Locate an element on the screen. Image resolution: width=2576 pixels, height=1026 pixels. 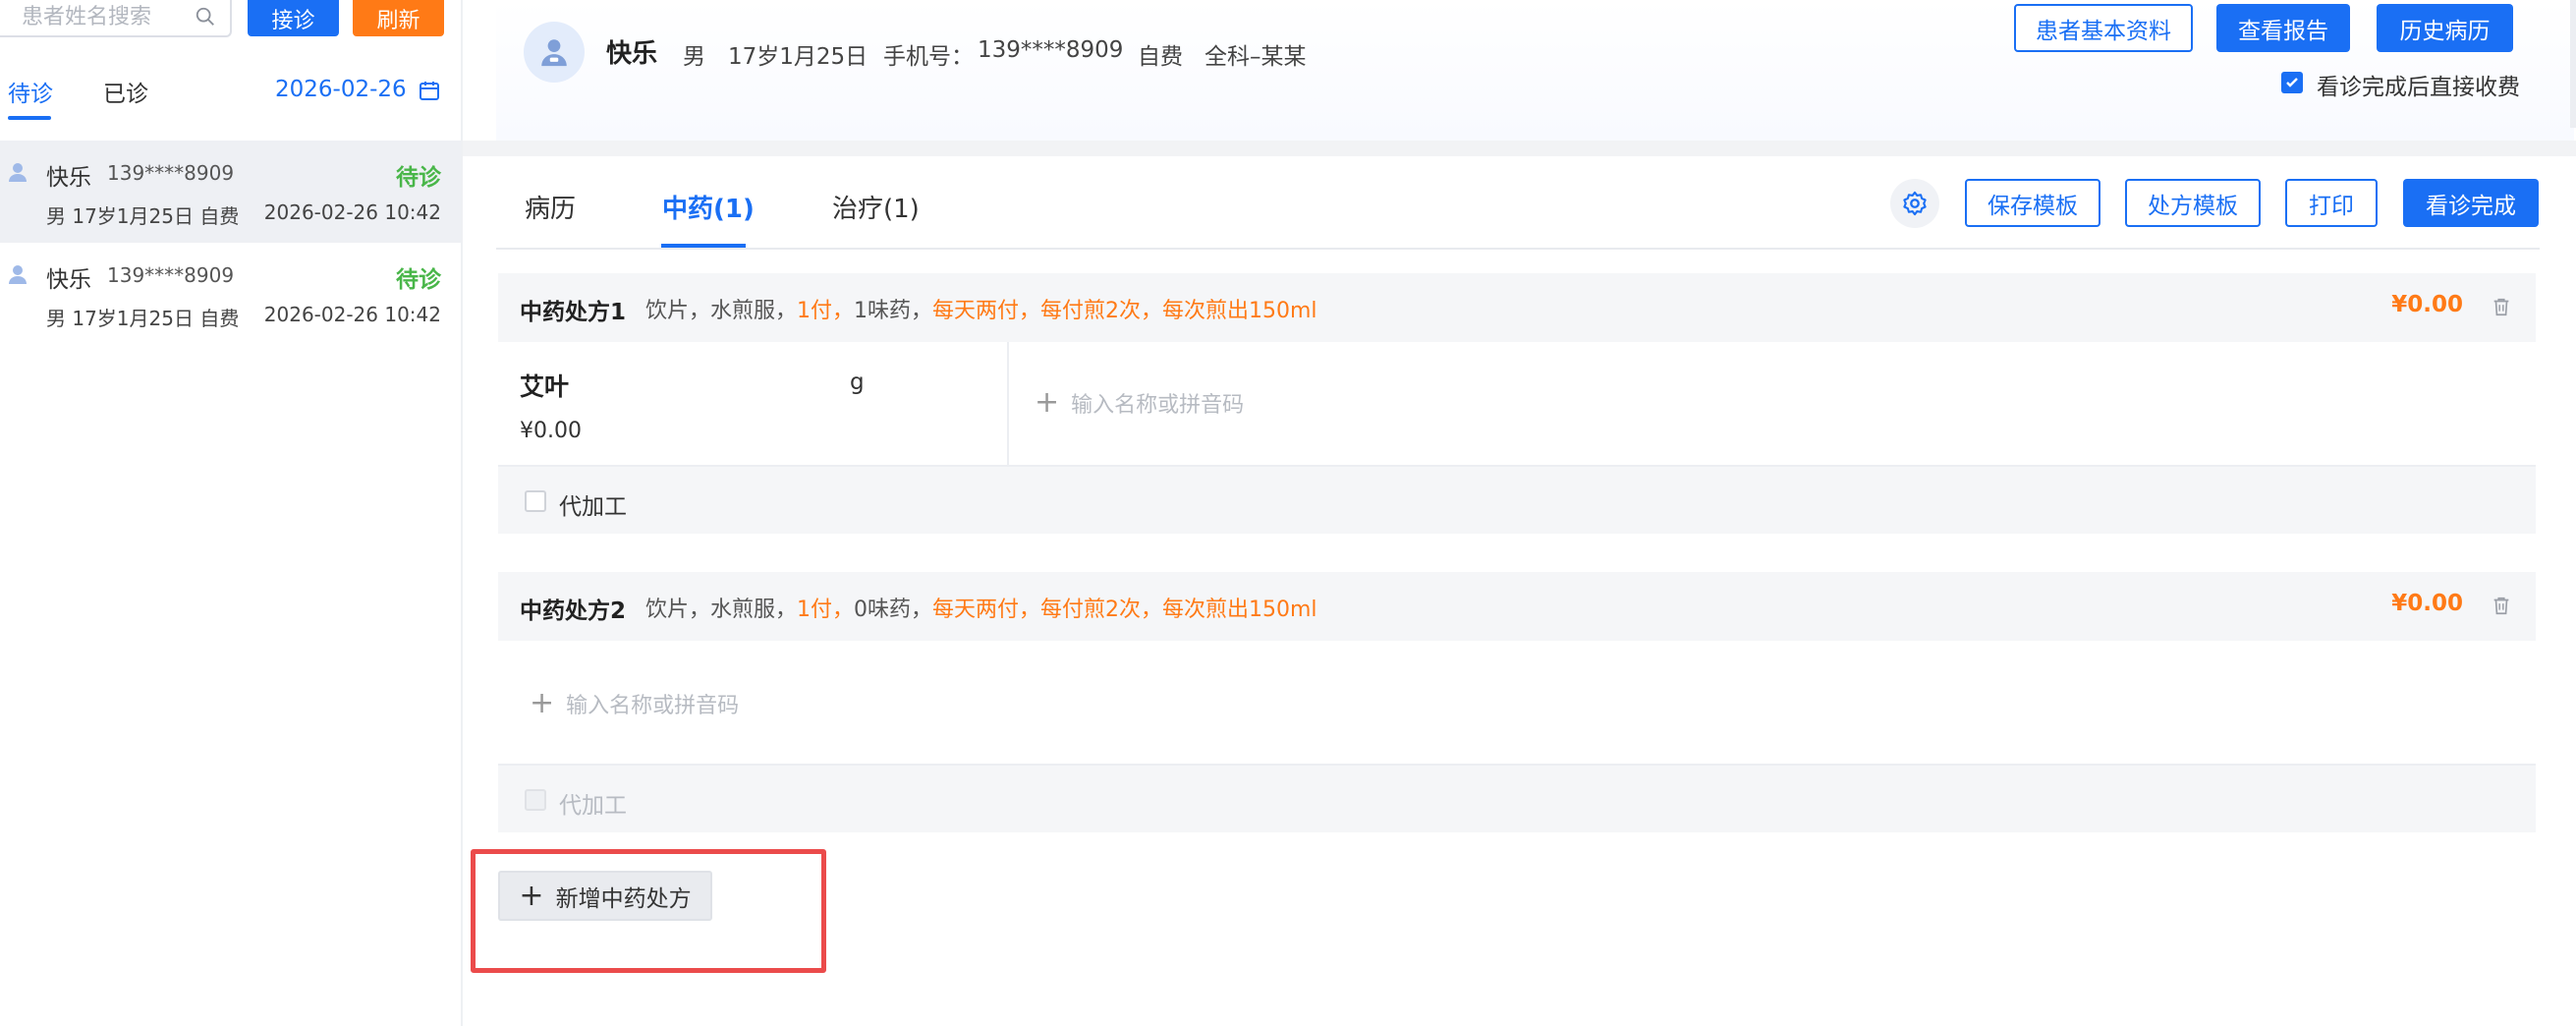
tab-medical-record: 病历 is located at coordinates (550, 207).